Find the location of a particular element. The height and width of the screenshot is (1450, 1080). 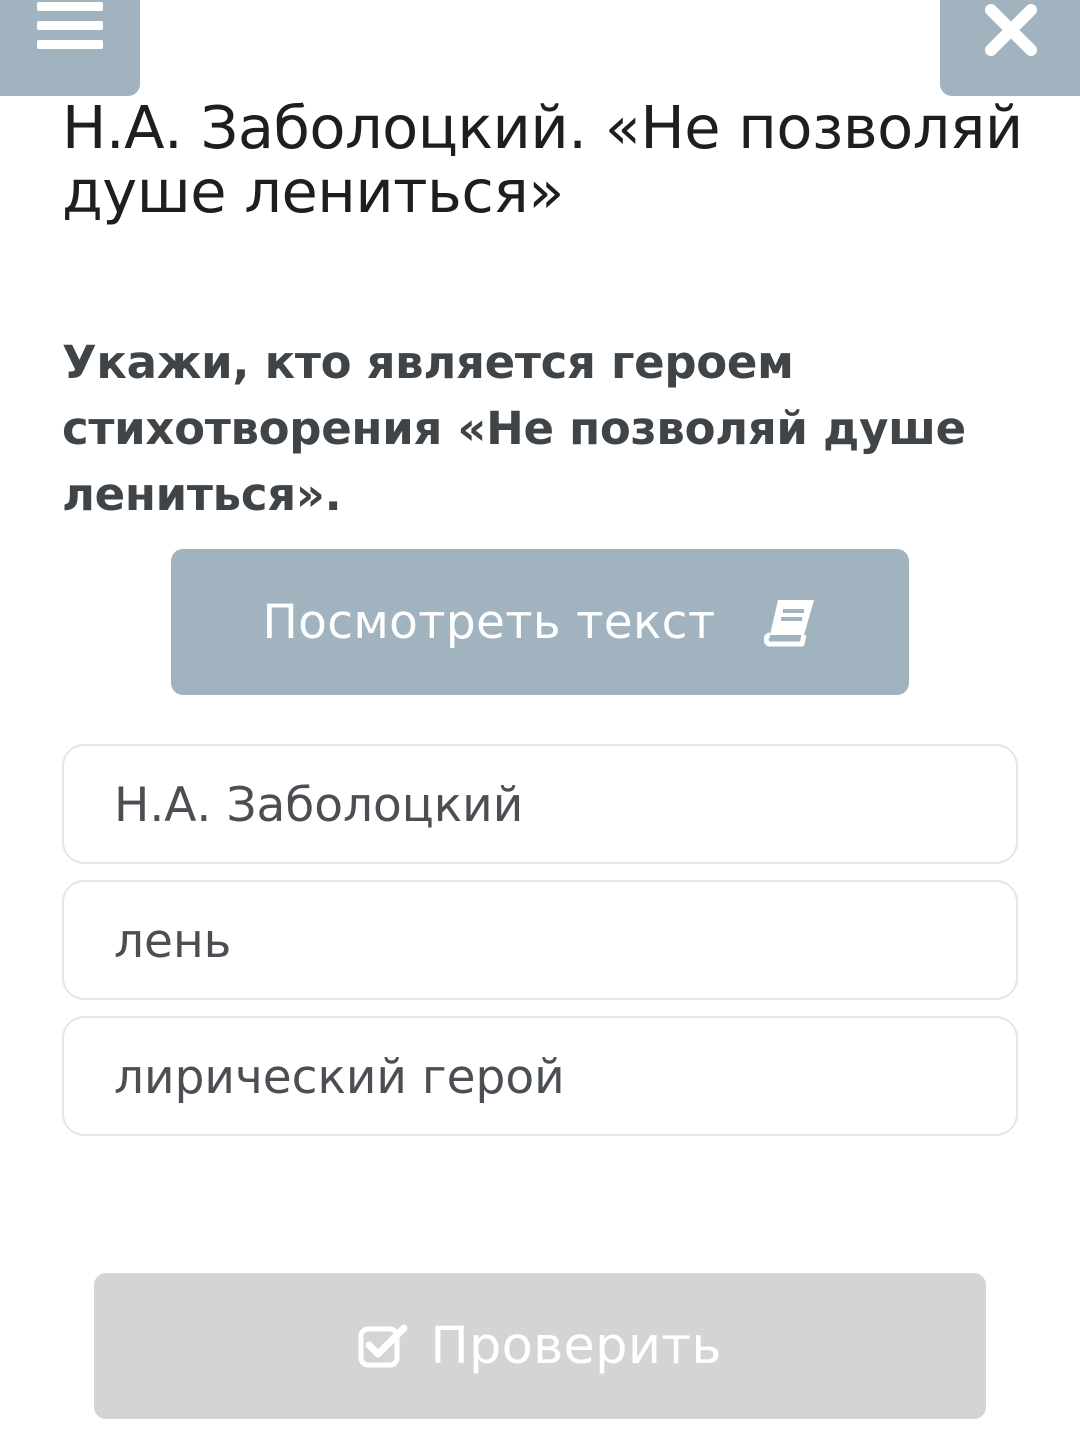

answer-option-lyrical-hero: лирический герой is located at coordinates (540, 1076).